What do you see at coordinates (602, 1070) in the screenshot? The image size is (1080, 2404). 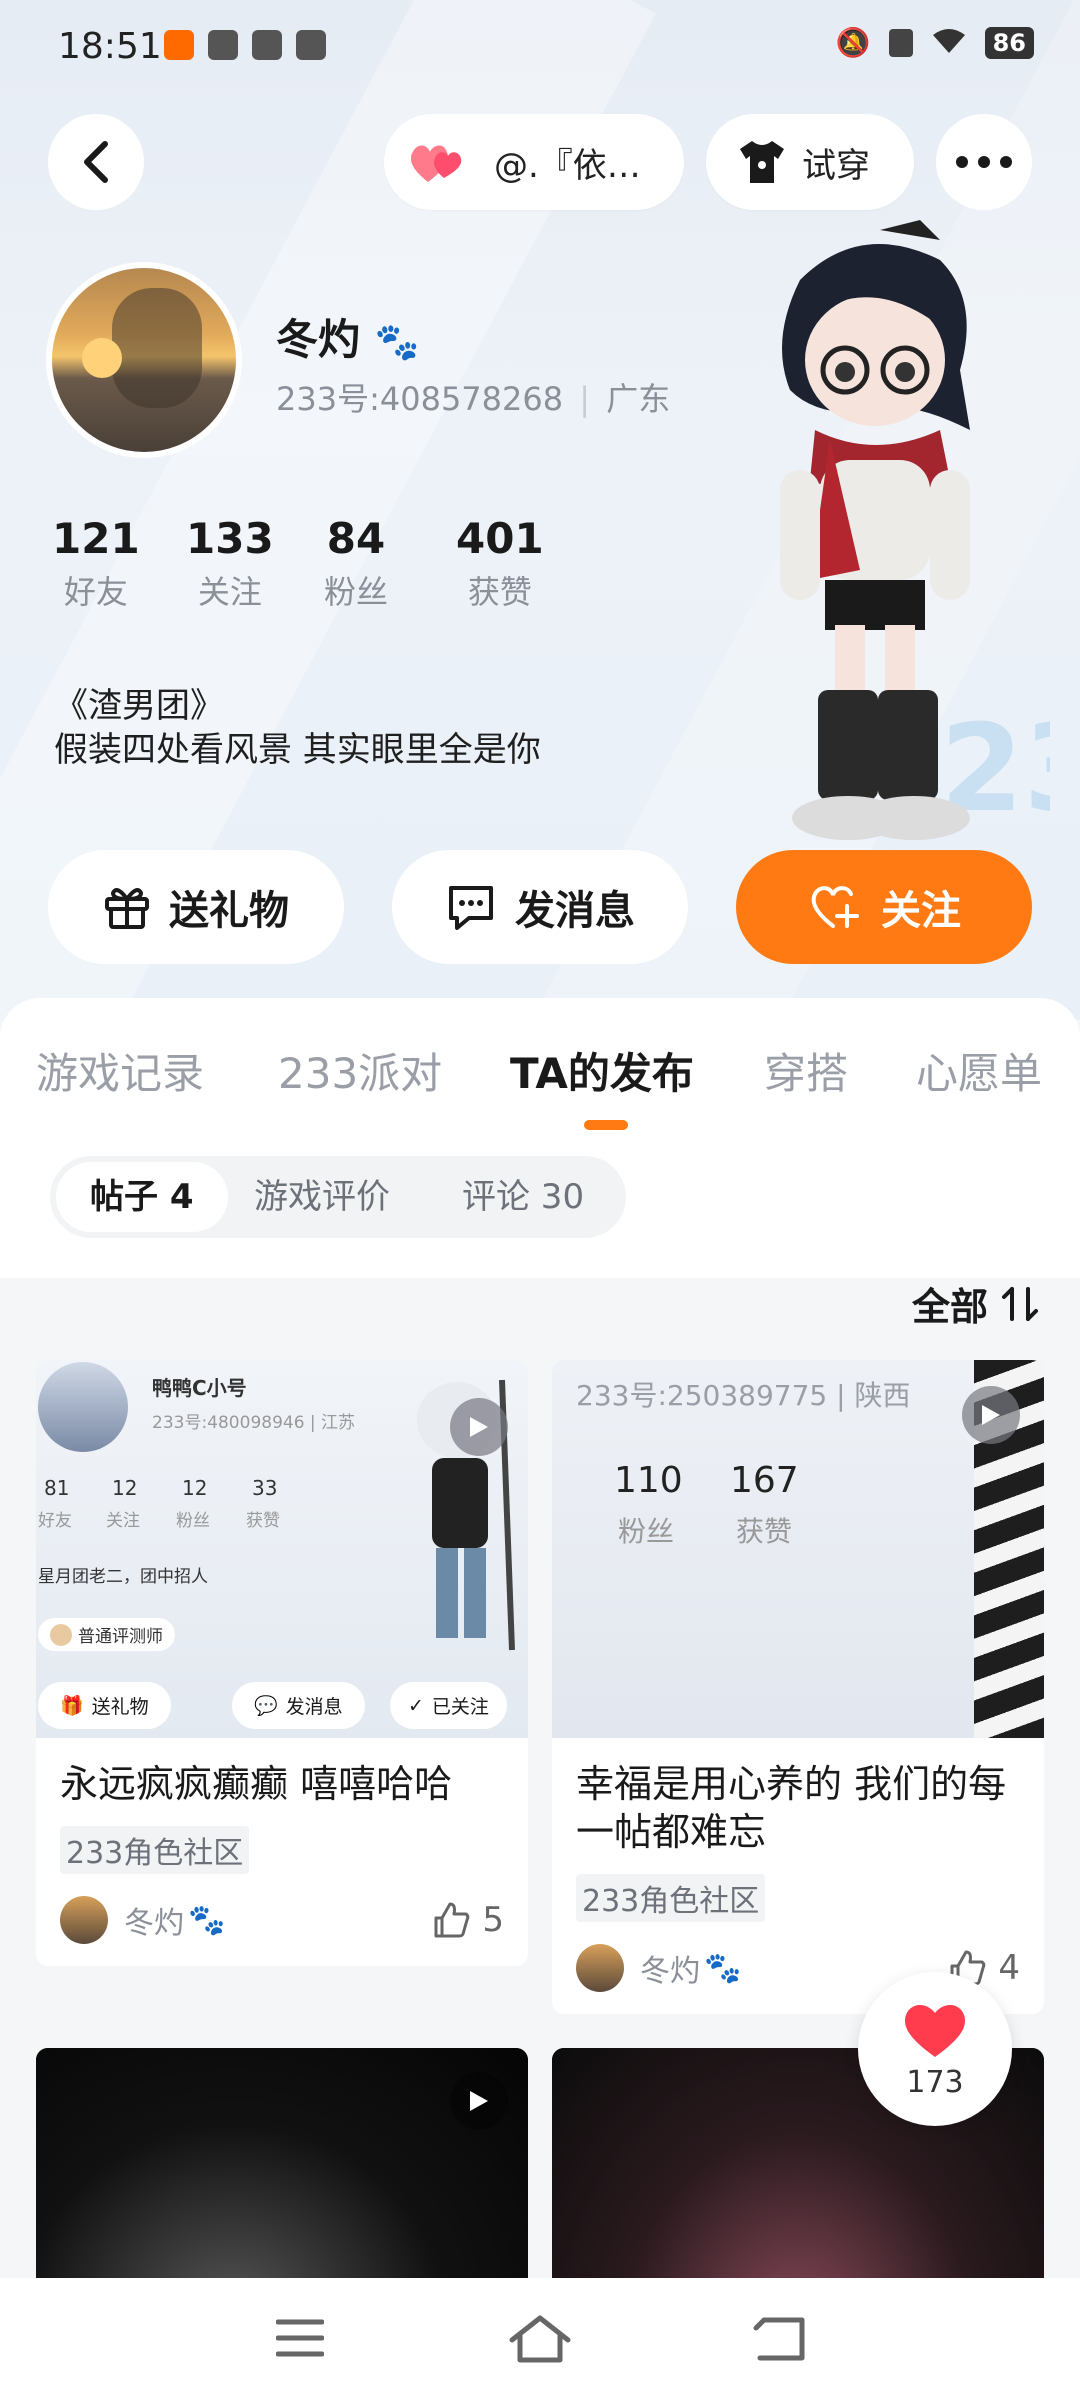 I see `tab-ta-posts: TA的发布` at bounding box center [602, 1070].